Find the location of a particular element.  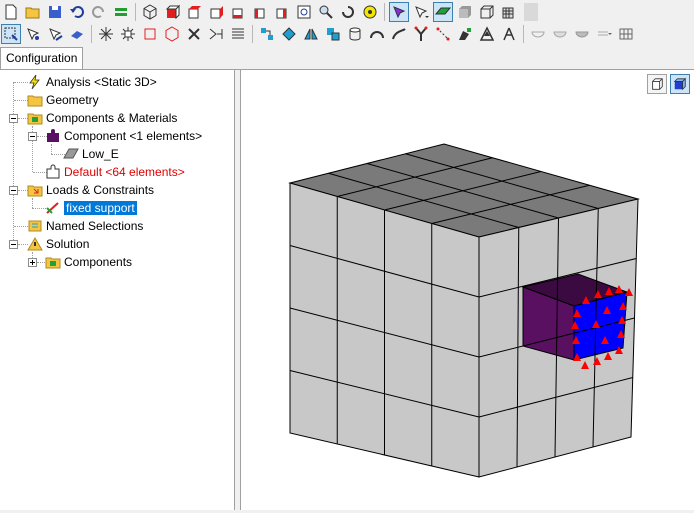

view-mode-buttons is located at coordinates (667, 84).